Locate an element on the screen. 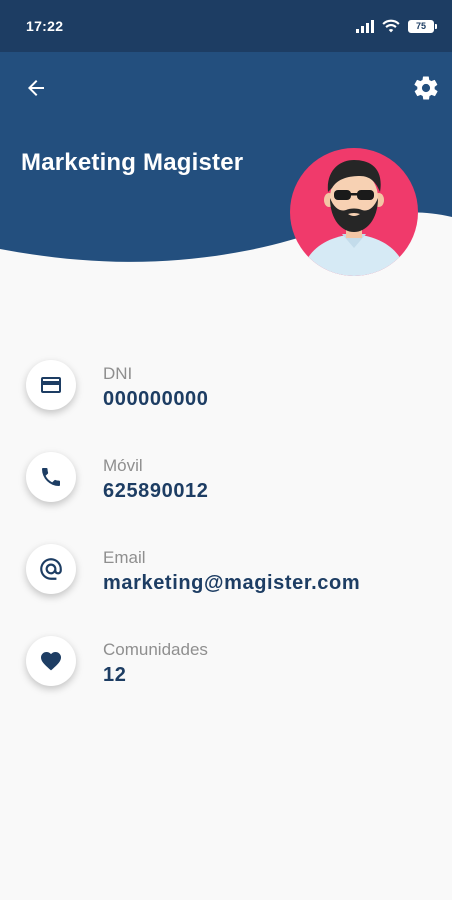 The width and height of the screenshot is (452, 900). info-label: Comunidades is located at coordinates (155, 649).